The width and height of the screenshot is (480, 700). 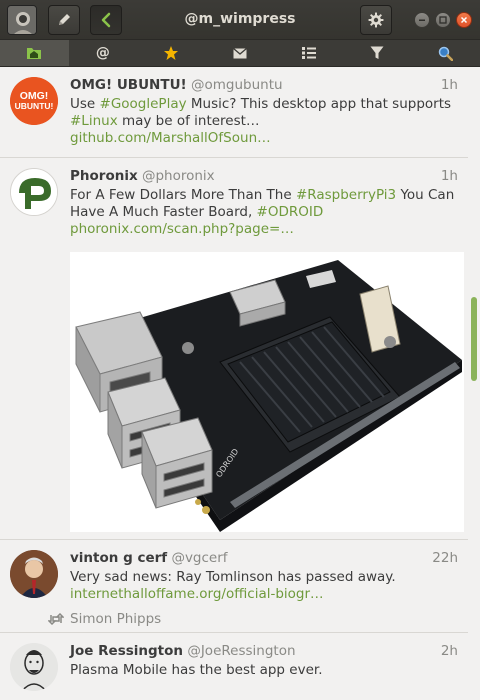 I want to click on tab-lists, so click(x=308, y=53).